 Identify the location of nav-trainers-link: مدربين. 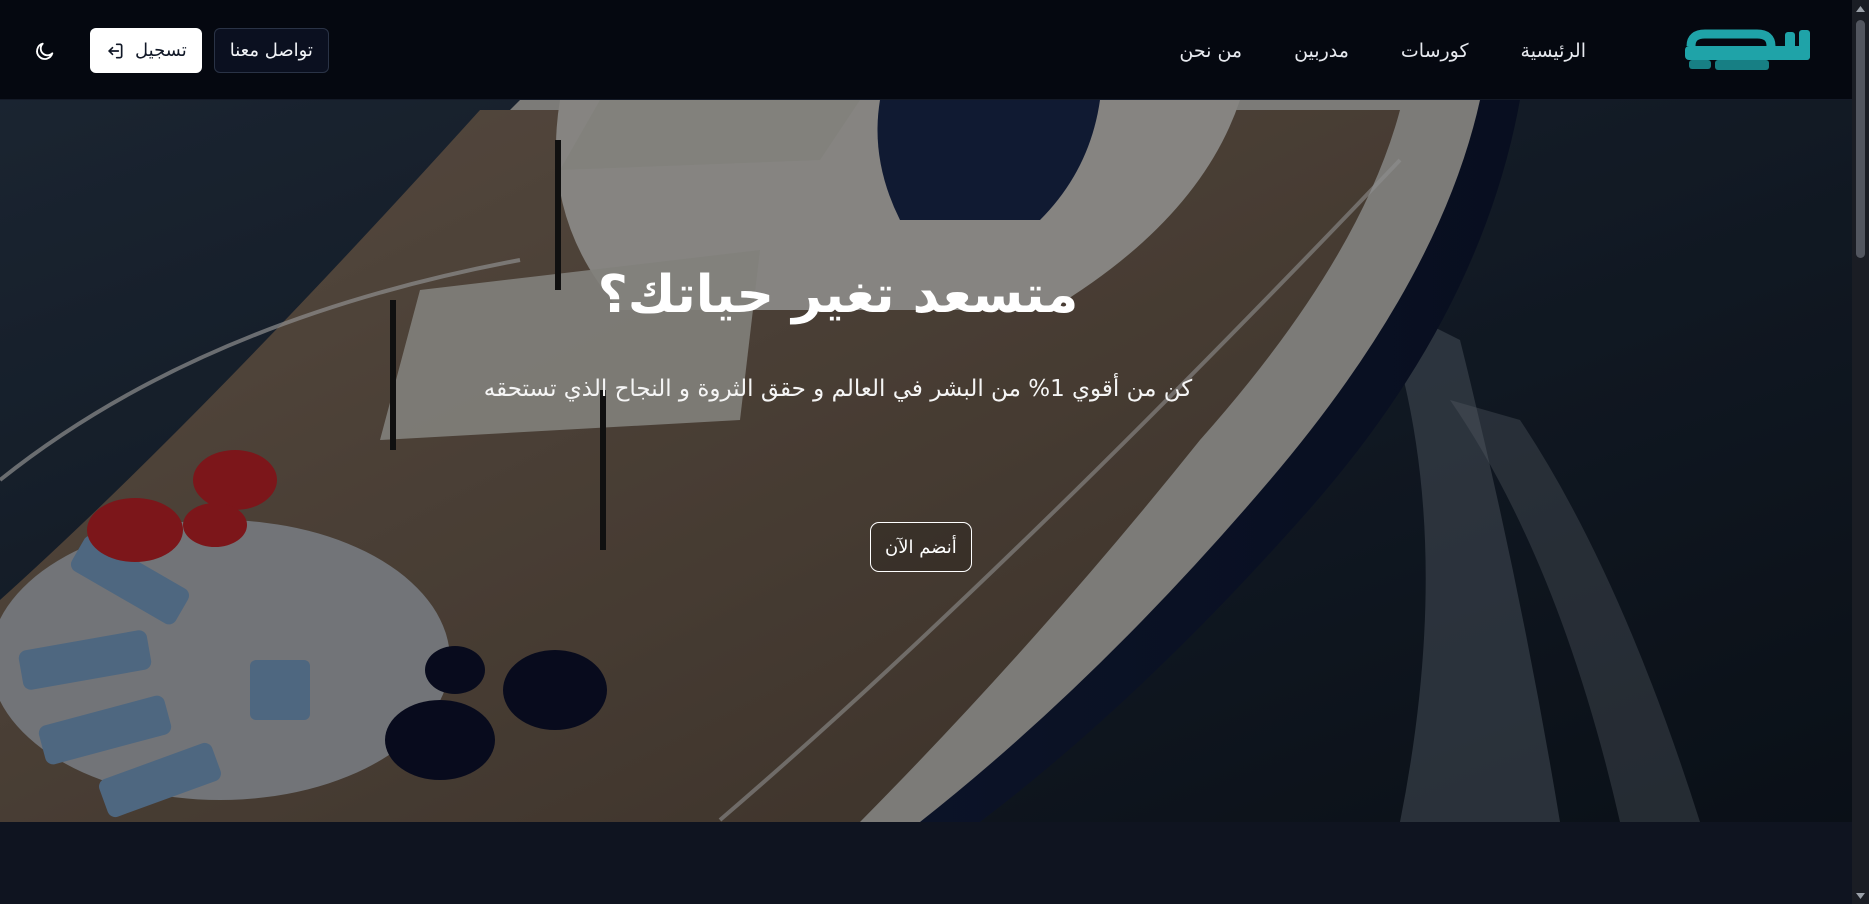
(1321, 51).